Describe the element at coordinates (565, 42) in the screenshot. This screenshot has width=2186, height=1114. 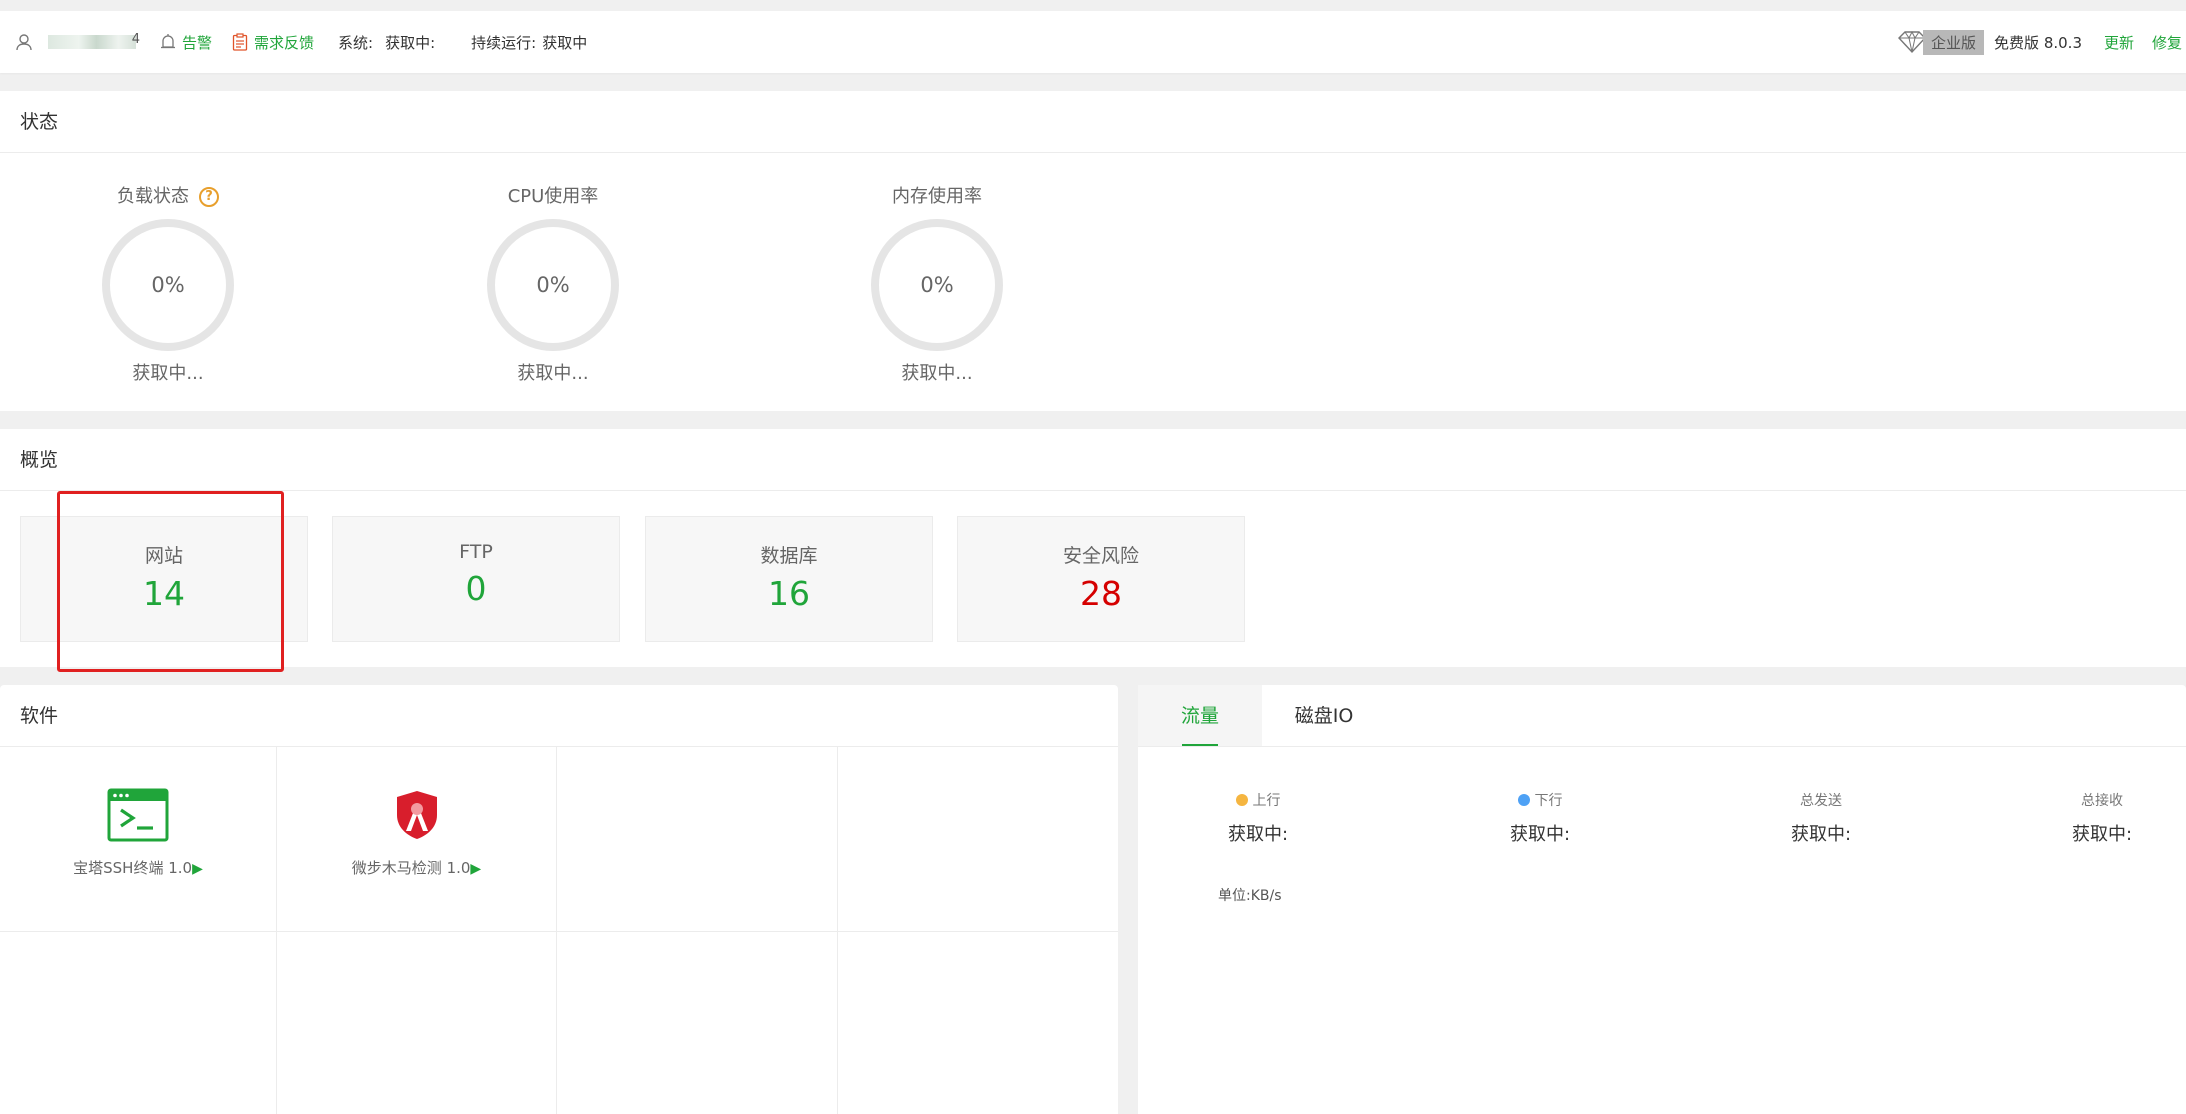
I see `uptime-value: 获取中` at that location.